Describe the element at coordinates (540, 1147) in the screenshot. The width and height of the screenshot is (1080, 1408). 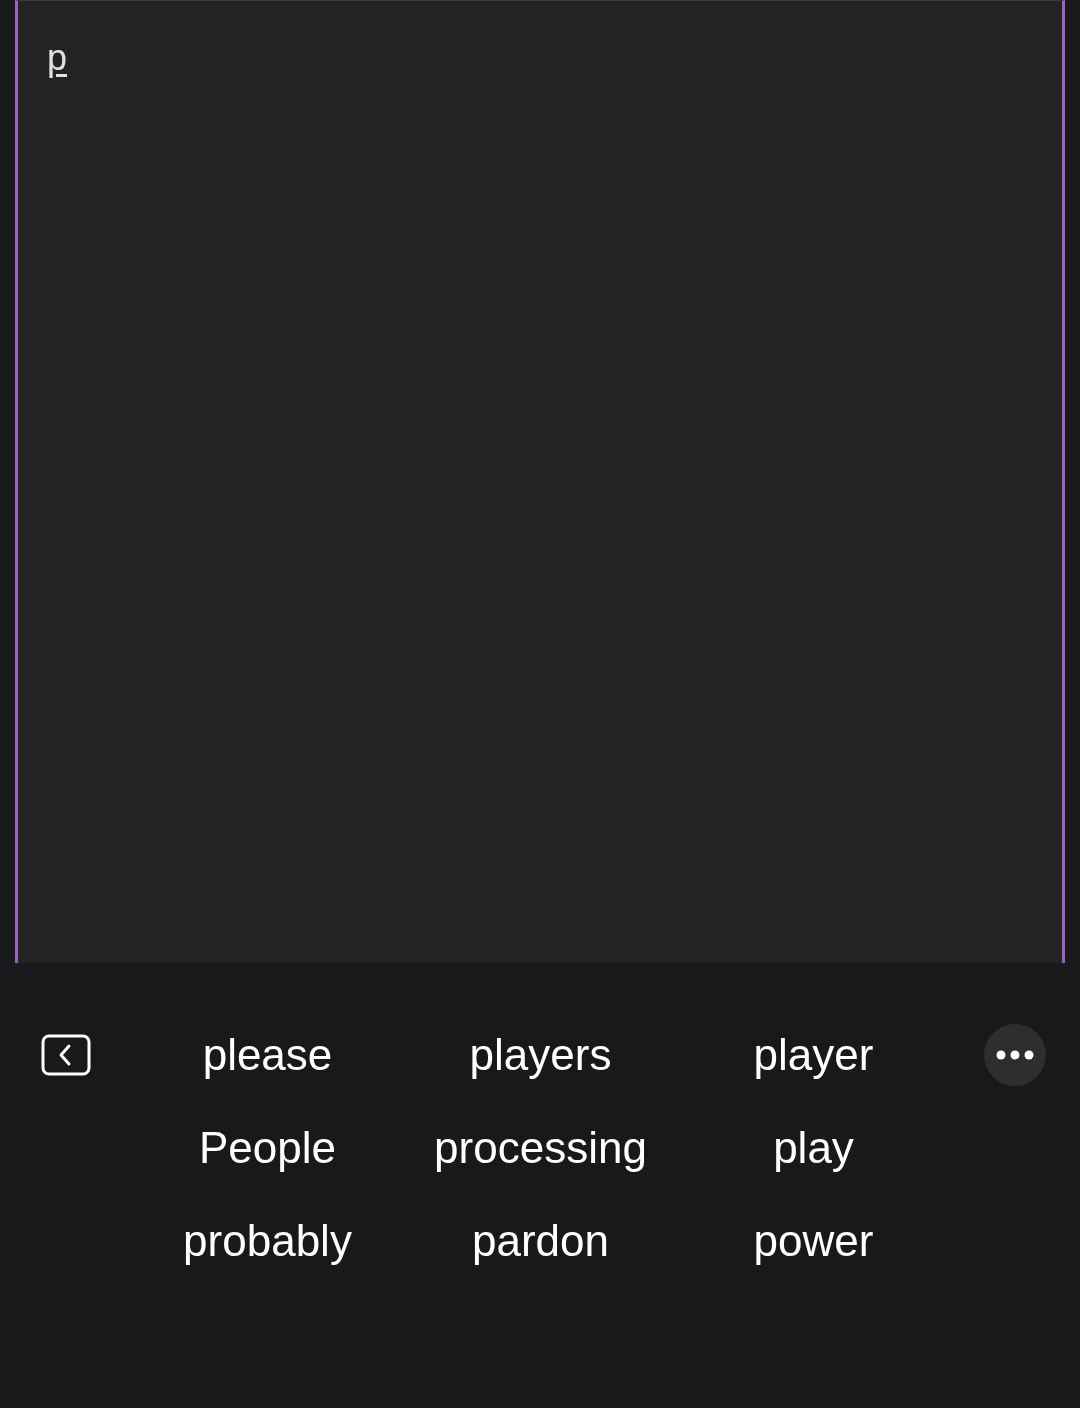
I see `suggestion: processing` at that location.